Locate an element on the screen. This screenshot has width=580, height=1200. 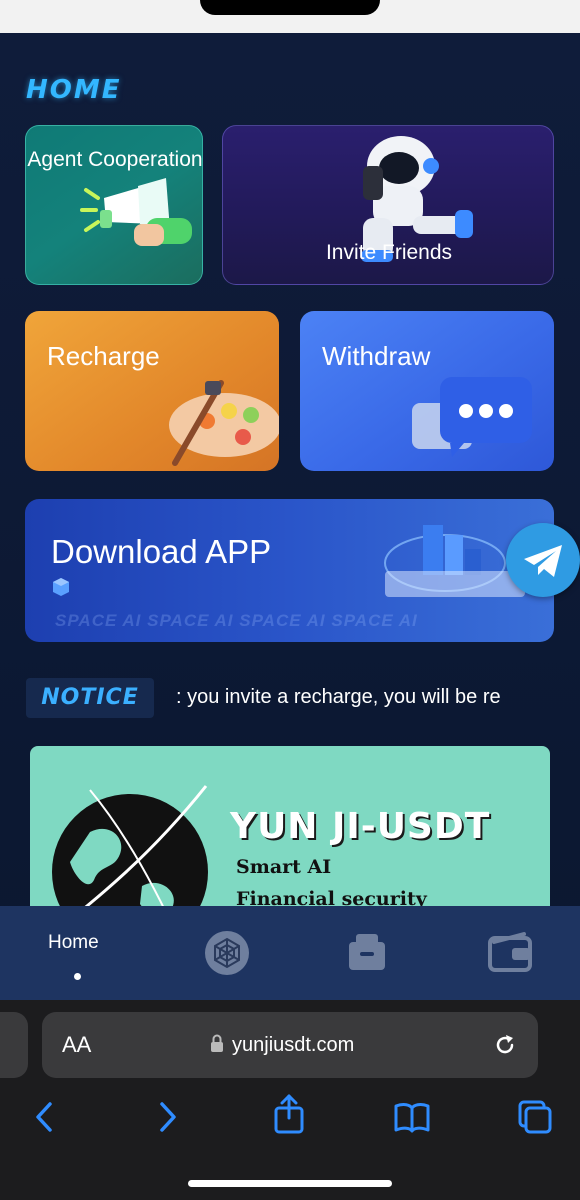
invite-friends-card: Invite Friends is located at coordinates (388, 205).